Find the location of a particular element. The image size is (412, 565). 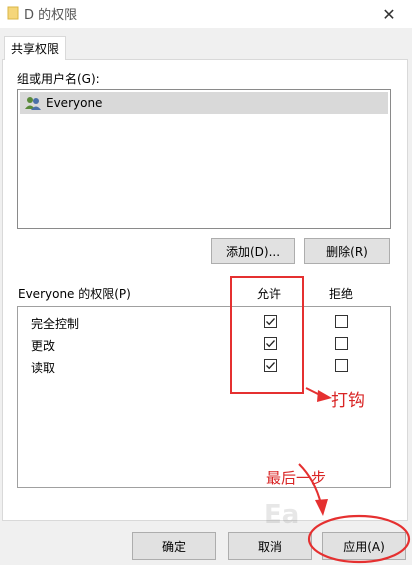

permissions-header: Everyone 的权限(P) is located at coordinates (74, 294).